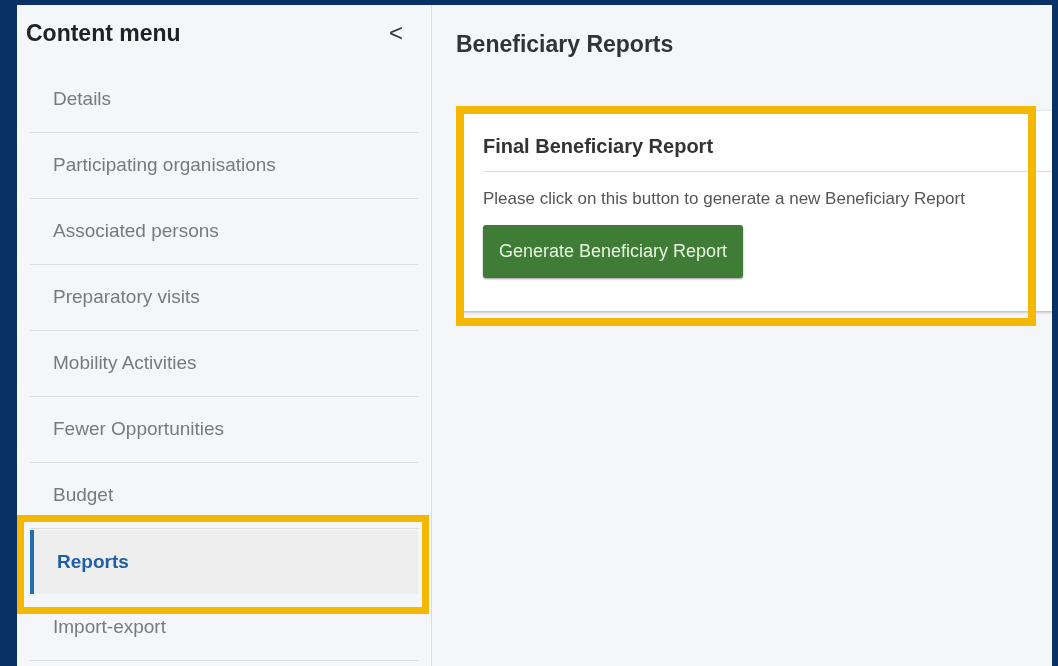  What do you see at coordinates (767, 151) in the screenshot?
I see `card-title: Final Beneficiary Report` at bounding box center [767, 151].